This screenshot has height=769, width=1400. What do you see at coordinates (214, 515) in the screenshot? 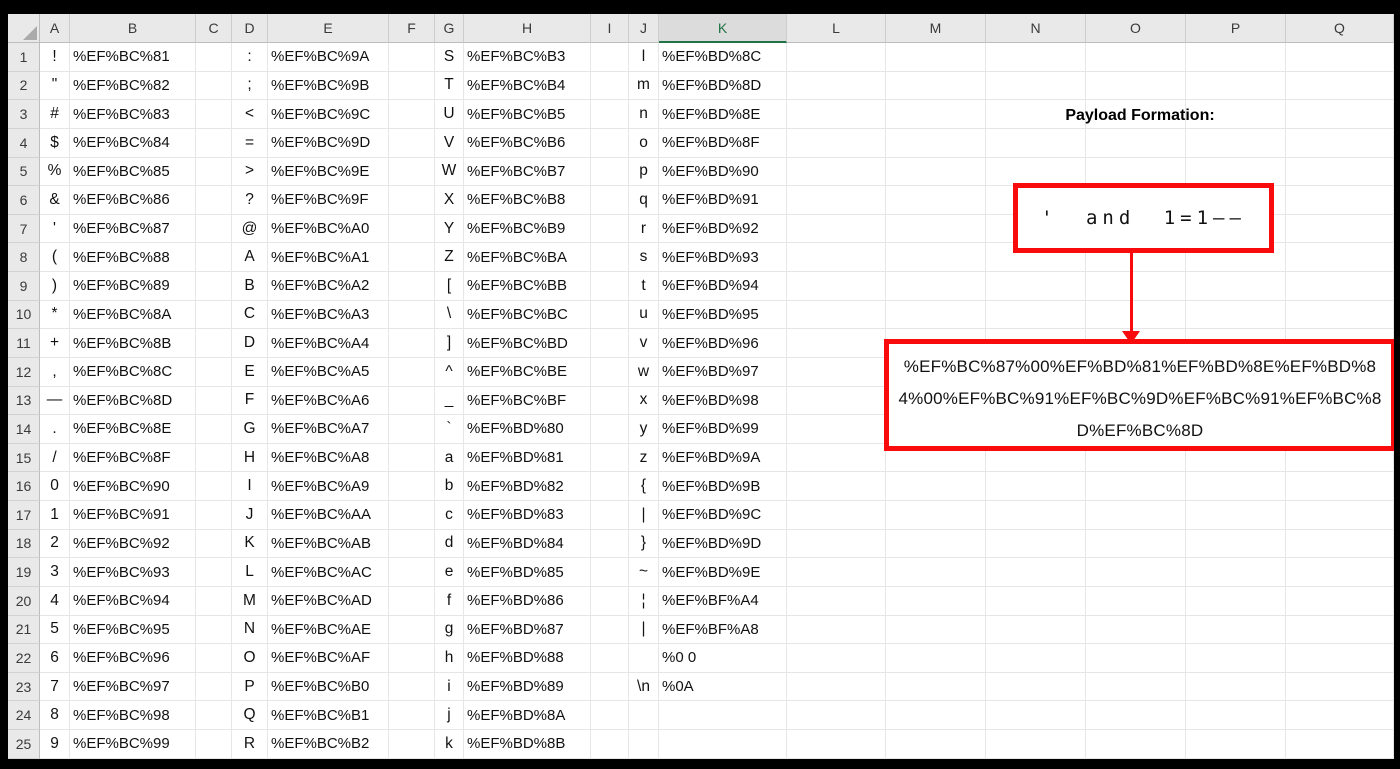
I see `cell-C17` at bounding box center [214, 515].